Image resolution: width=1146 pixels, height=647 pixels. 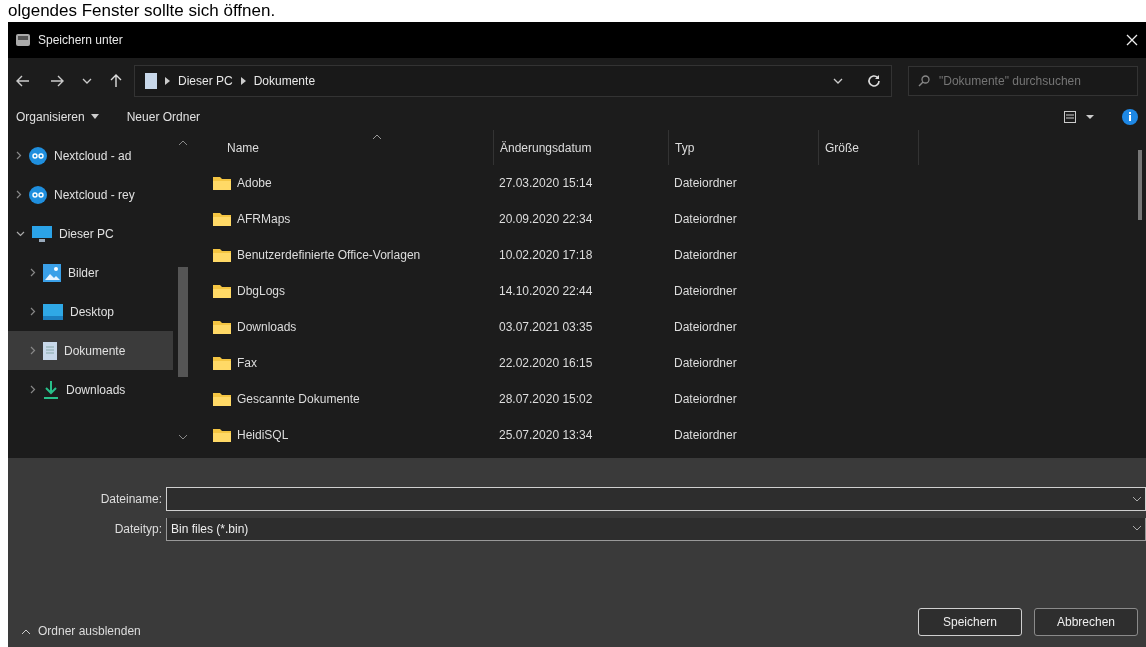 I want to click on sidebar-label: Desktop, so click(x=92, y=311).